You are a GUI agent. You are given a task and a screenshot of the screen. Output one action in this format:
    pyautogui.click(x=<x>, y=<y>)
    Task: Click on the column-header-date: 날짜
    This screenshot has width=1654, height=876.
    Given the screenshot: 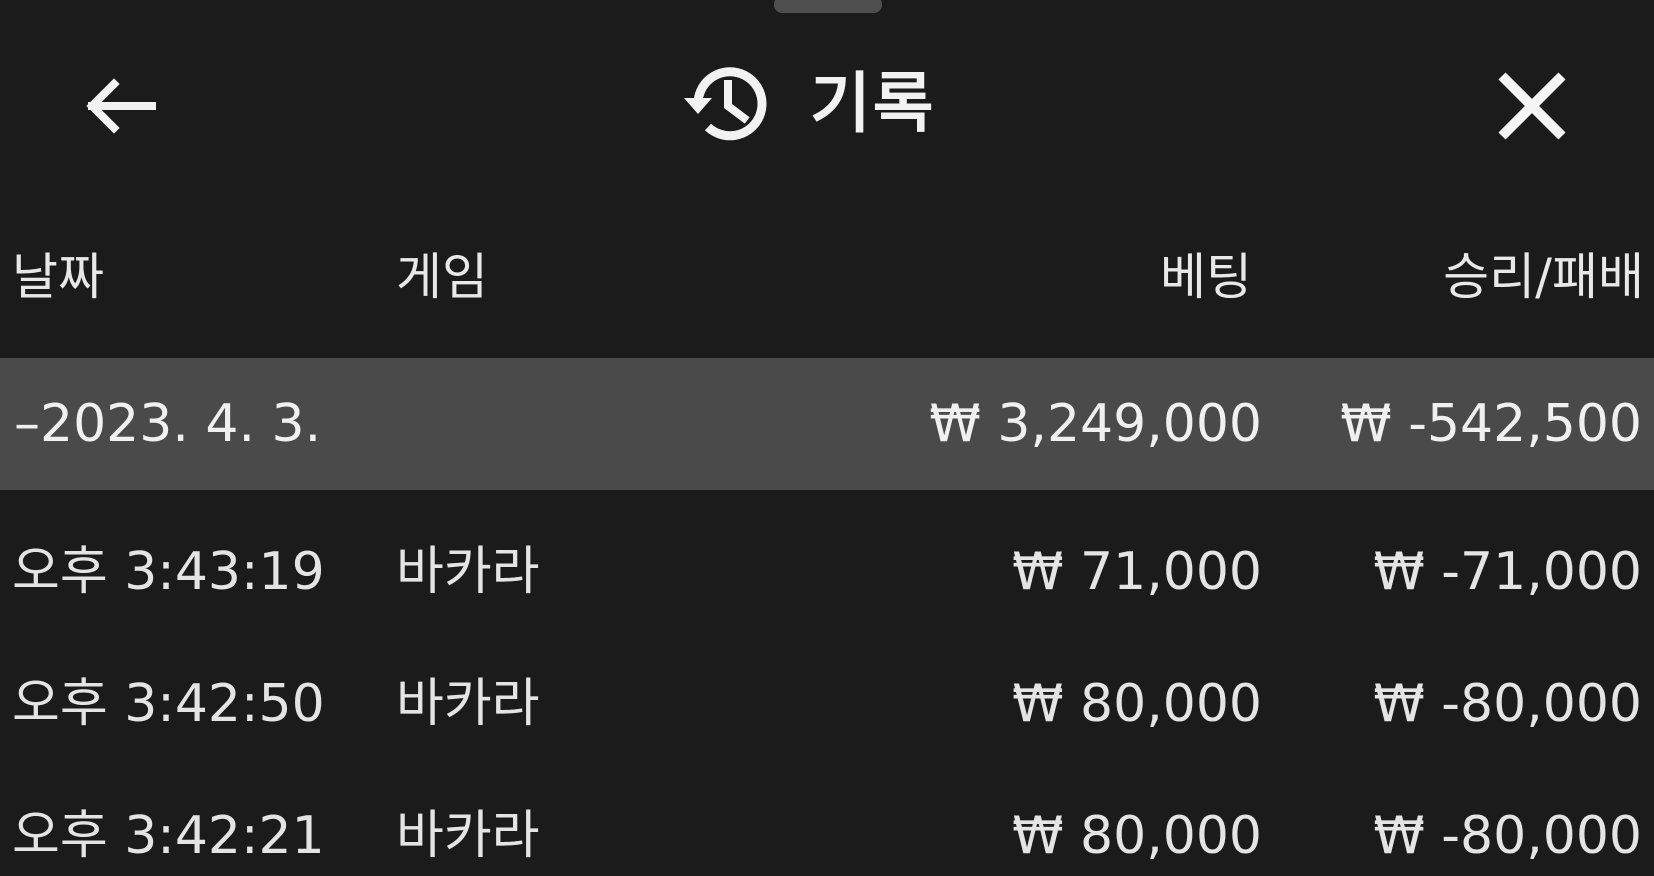 What is the action you would take?
    pyautogui.click(x=58, y=277)
    